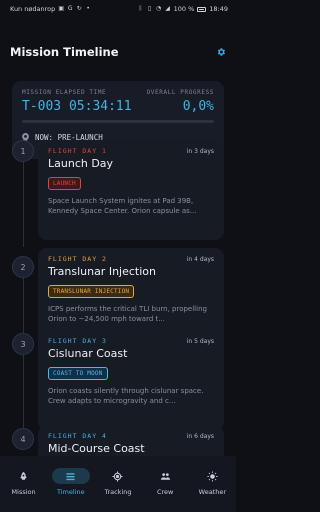  What do you see at coordinates (23, 151) in the screenshot?
I see `step-number: 1` at bounding box center [23, 151].